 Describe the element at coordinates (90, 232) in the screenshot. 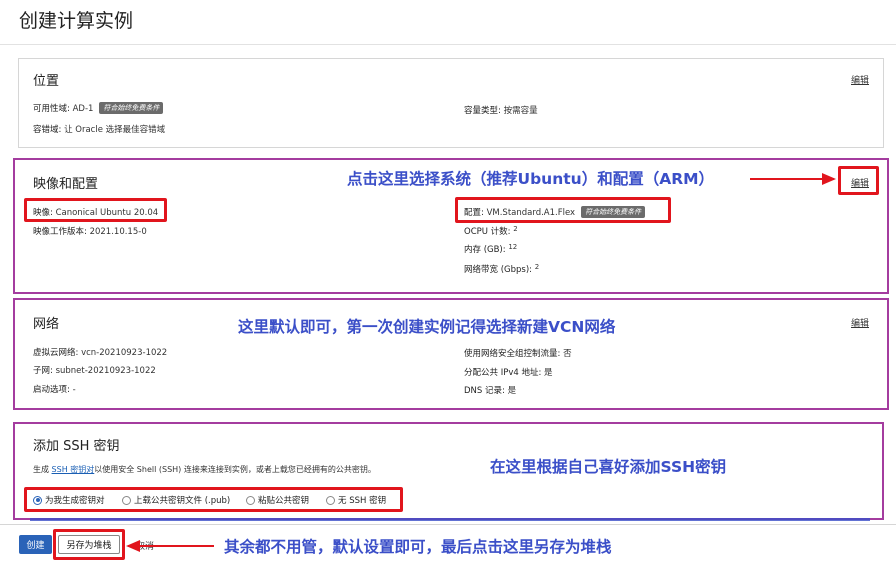

I see `image-build: 映像工作版本: 2021.10.15-0` at that location.